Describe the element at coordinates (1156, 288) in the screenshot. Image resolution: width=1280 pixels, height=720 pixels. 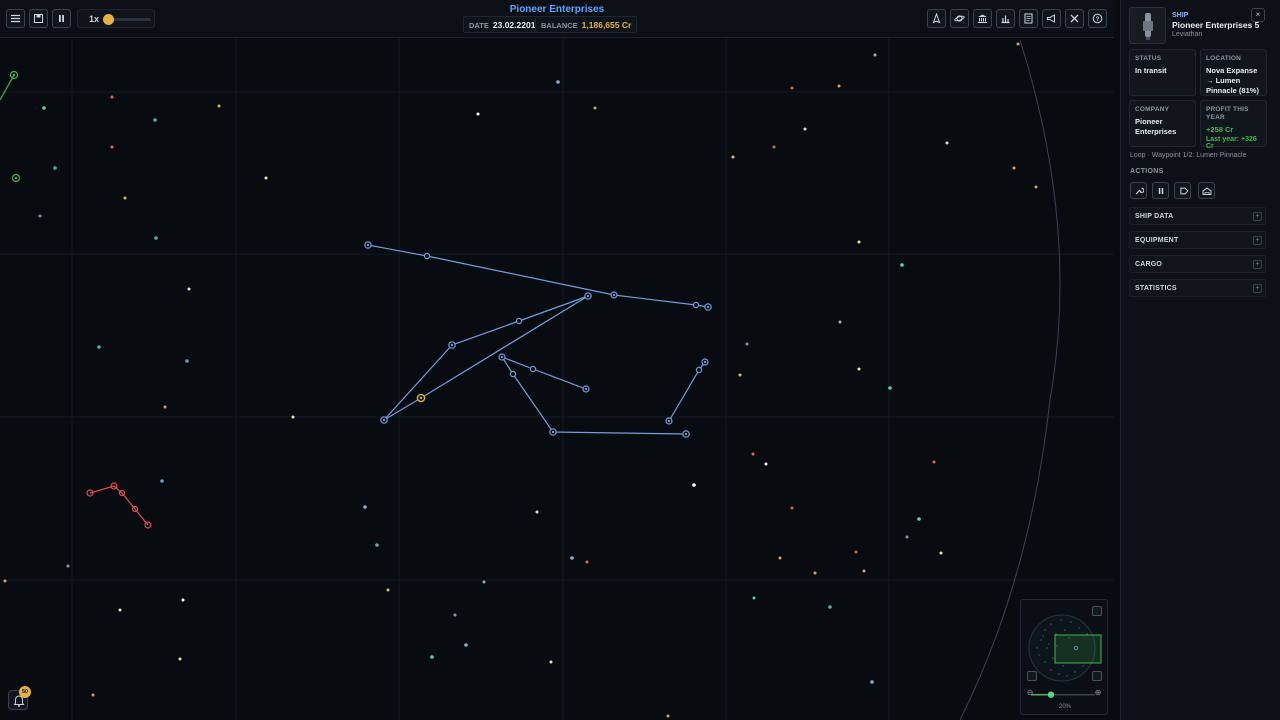
I see `section-title: STATISTICS` at that location.